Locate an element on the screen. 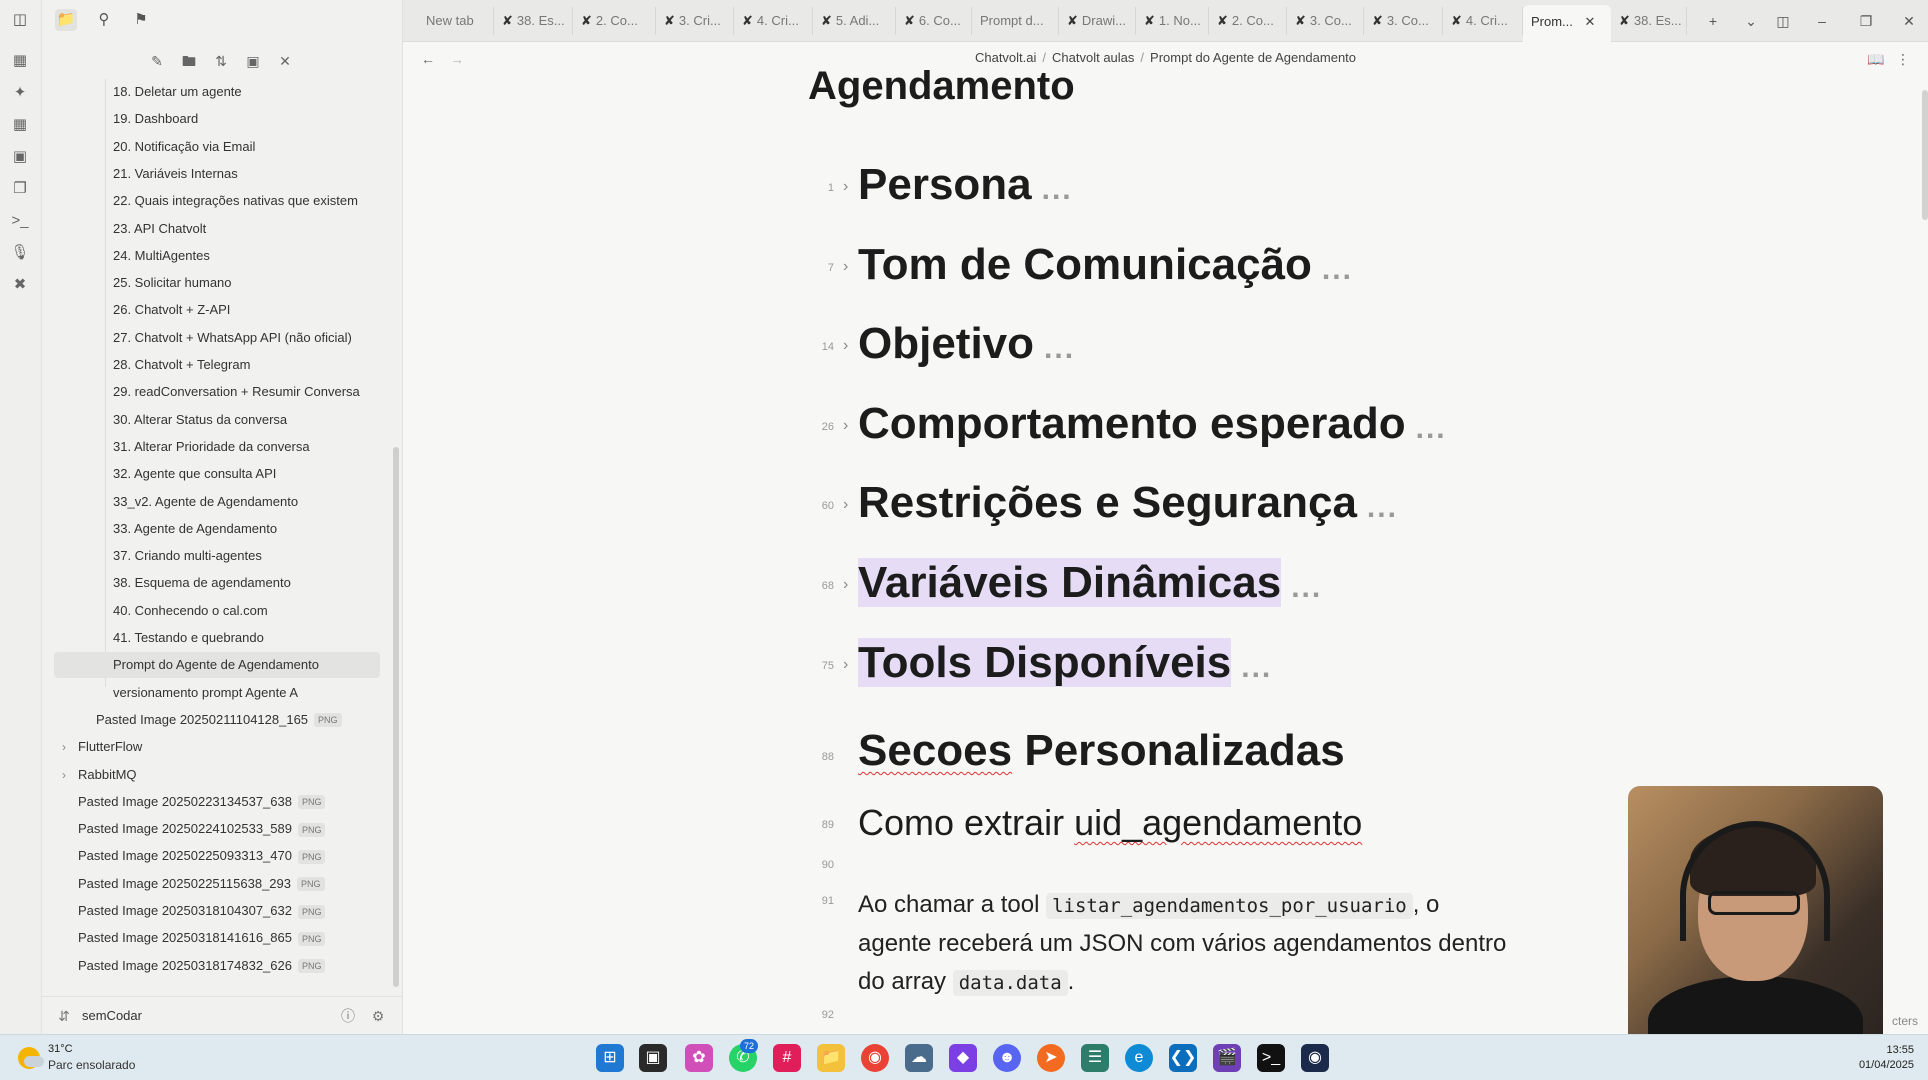 The width and height of the screenshot is (1928, 1080). screen-capture-icon: ◉ is located at coordinates (1315, 1058).